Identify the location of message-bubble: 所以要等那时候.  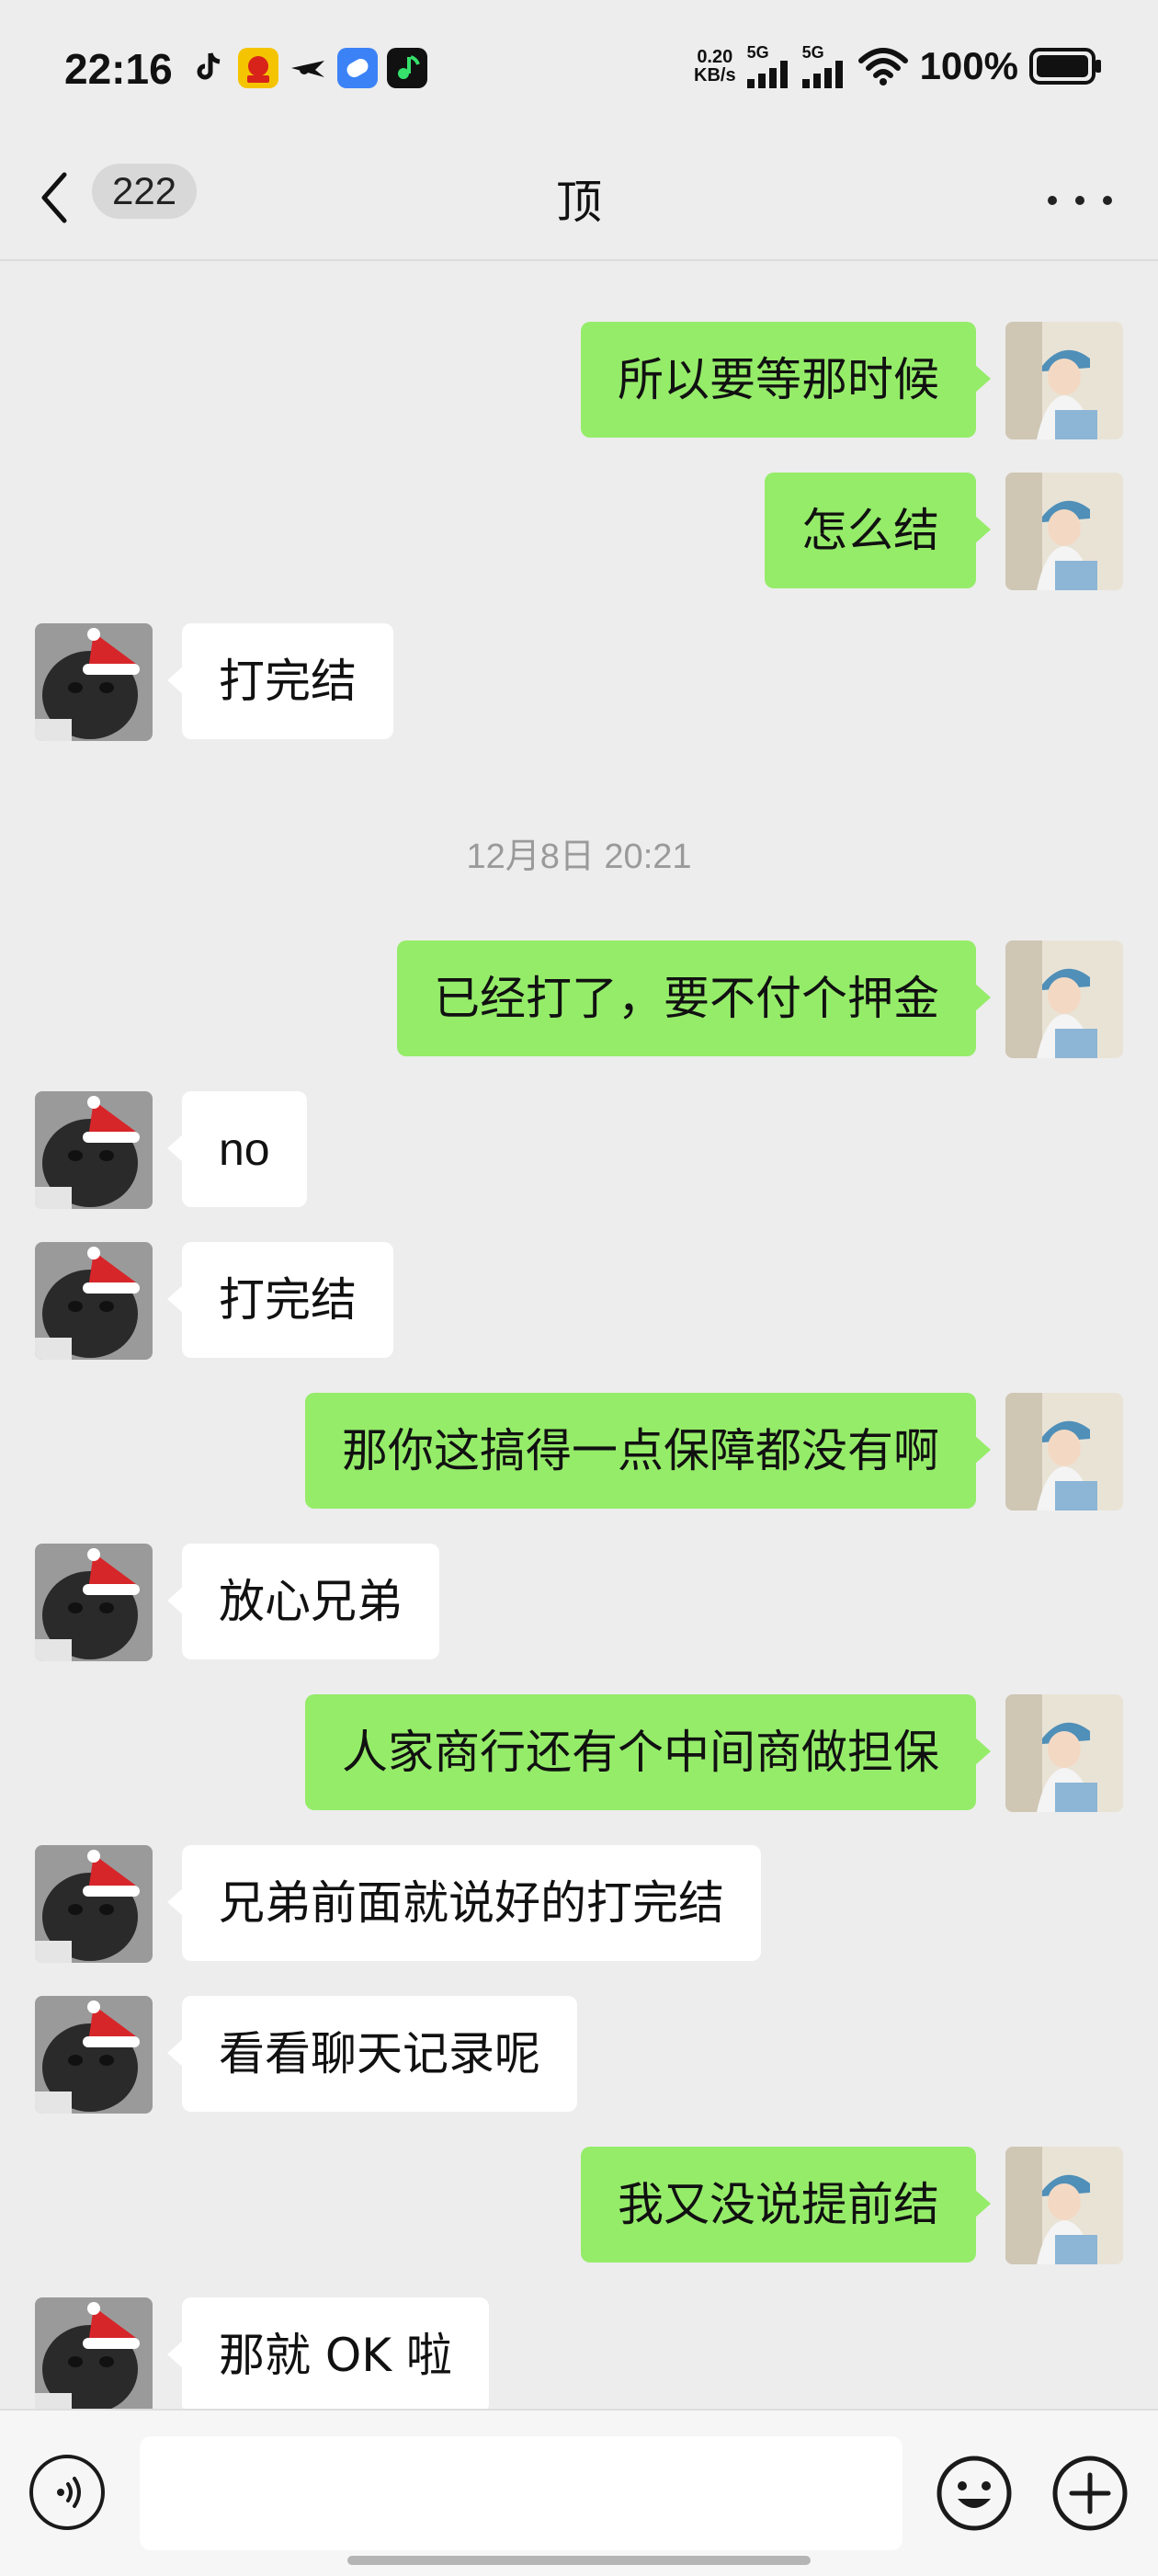
(786, 380).